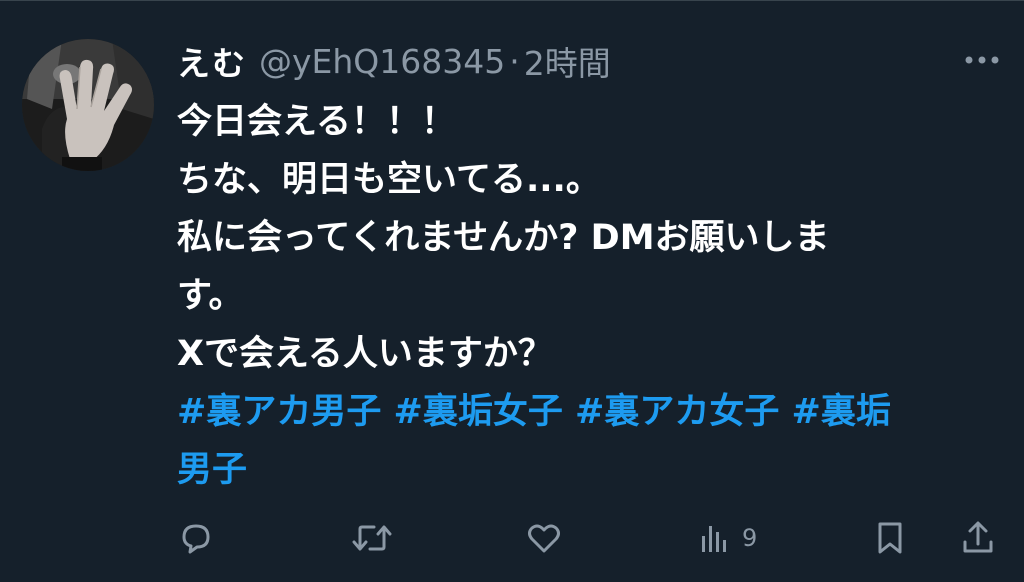  Describe the element at coordinates (567, 61) in the screenshot. I see `timestamp: 2時間` at that location.